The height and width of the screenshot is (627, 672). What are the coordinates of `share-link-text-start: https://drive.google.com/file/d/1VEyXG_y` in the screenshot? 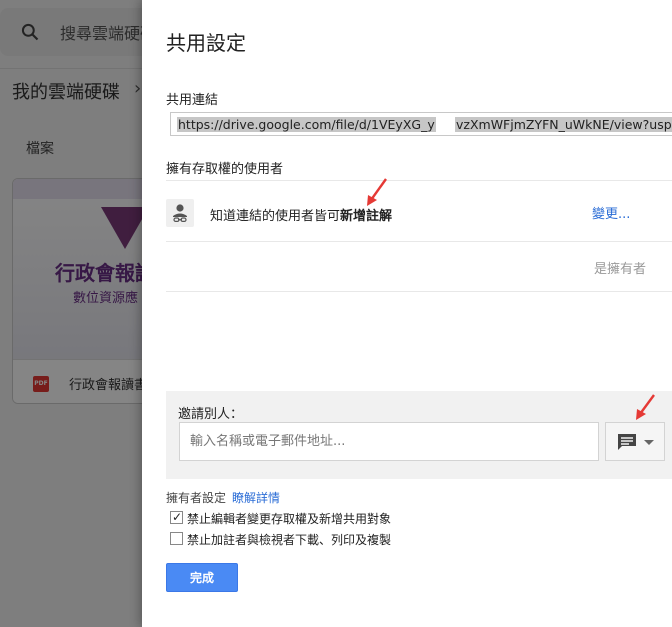 It's located at (306, 124).